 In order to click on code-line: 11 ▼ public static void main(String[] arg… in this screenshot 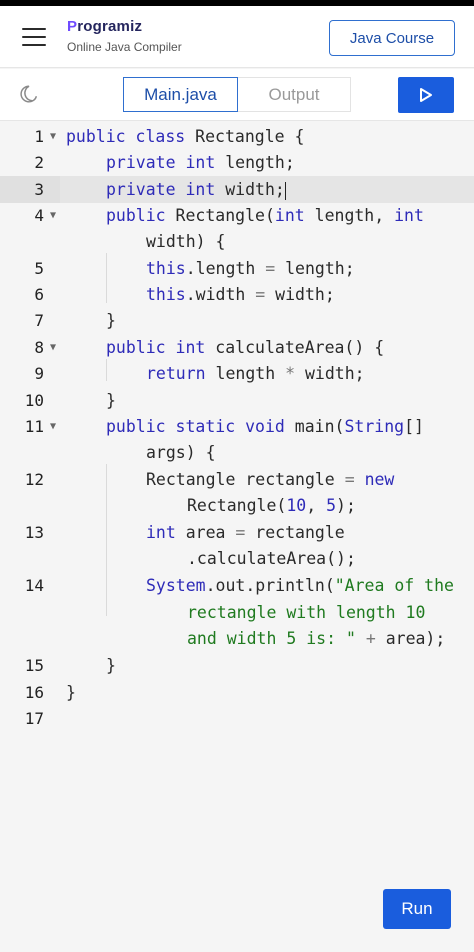, I will do `click(237, 440)`.